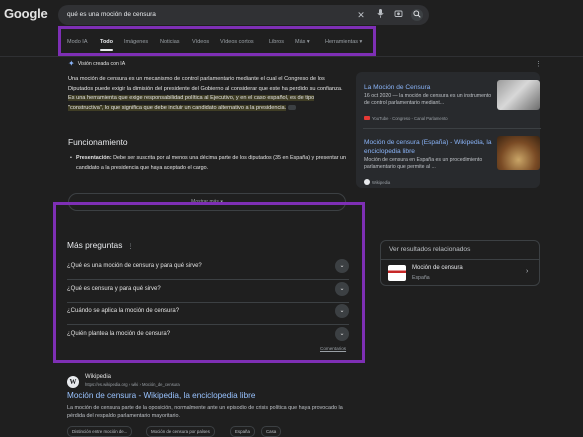  What do you see at coordinates (271, 431) in the screenshot?
I see `sitelink-chip: Casa` at bounding box center [271, 431].